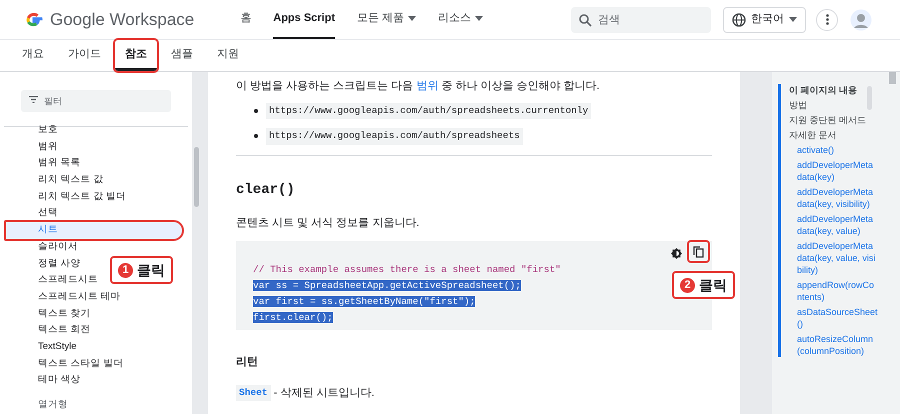 This screenshot has width=900, height=414. Describe the element at coordinates (323, 393) in the screenshot. I see `return-description: - 삭제된 시트입니다.` at that location.